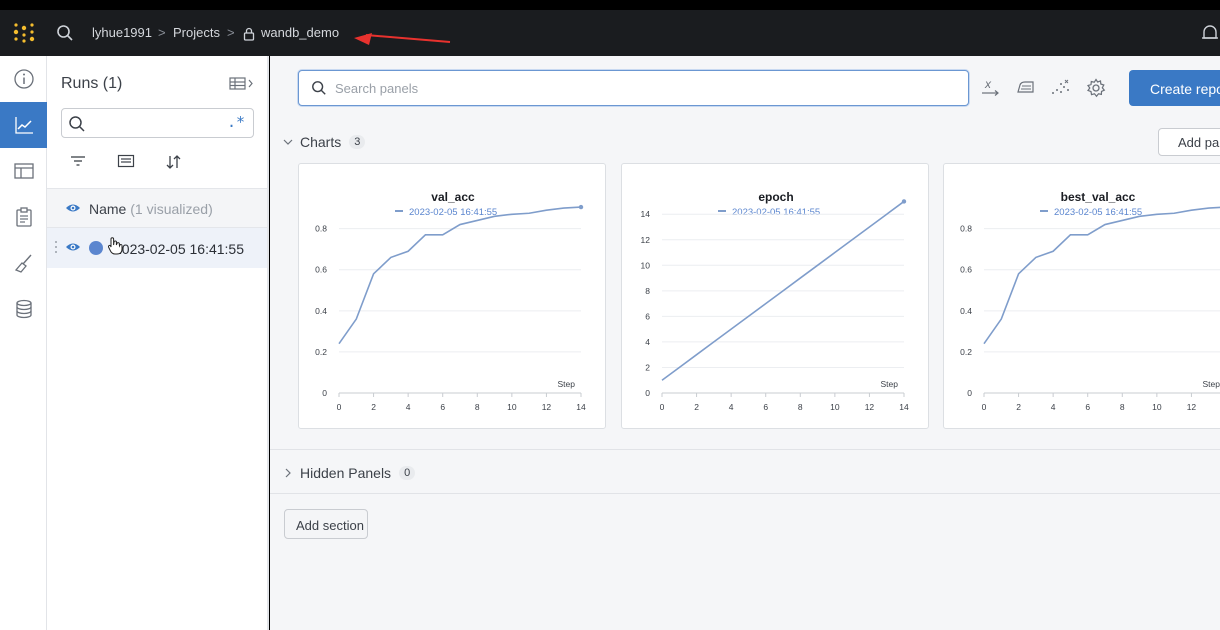 The width and height of the screenshot is (1220, 630). Describe the element at coordinates (357, 142) in the screenshot. I see `charts-count-badge: 3` at that location.